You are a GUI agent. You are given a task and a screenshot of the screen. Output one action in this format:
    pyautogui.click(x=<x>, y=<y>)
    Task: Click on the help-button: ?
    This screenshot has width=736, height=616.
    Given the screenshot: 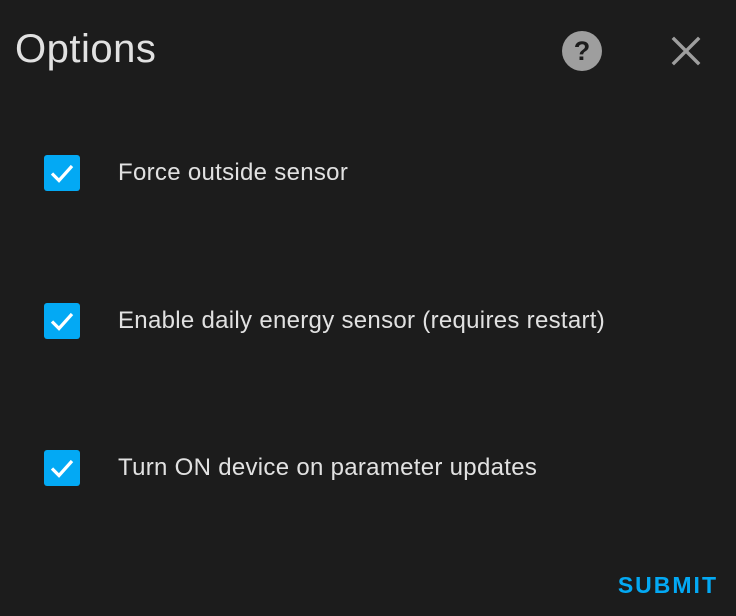 What is the action you would take?
    pyautogui.click(x=582, y=53)
    